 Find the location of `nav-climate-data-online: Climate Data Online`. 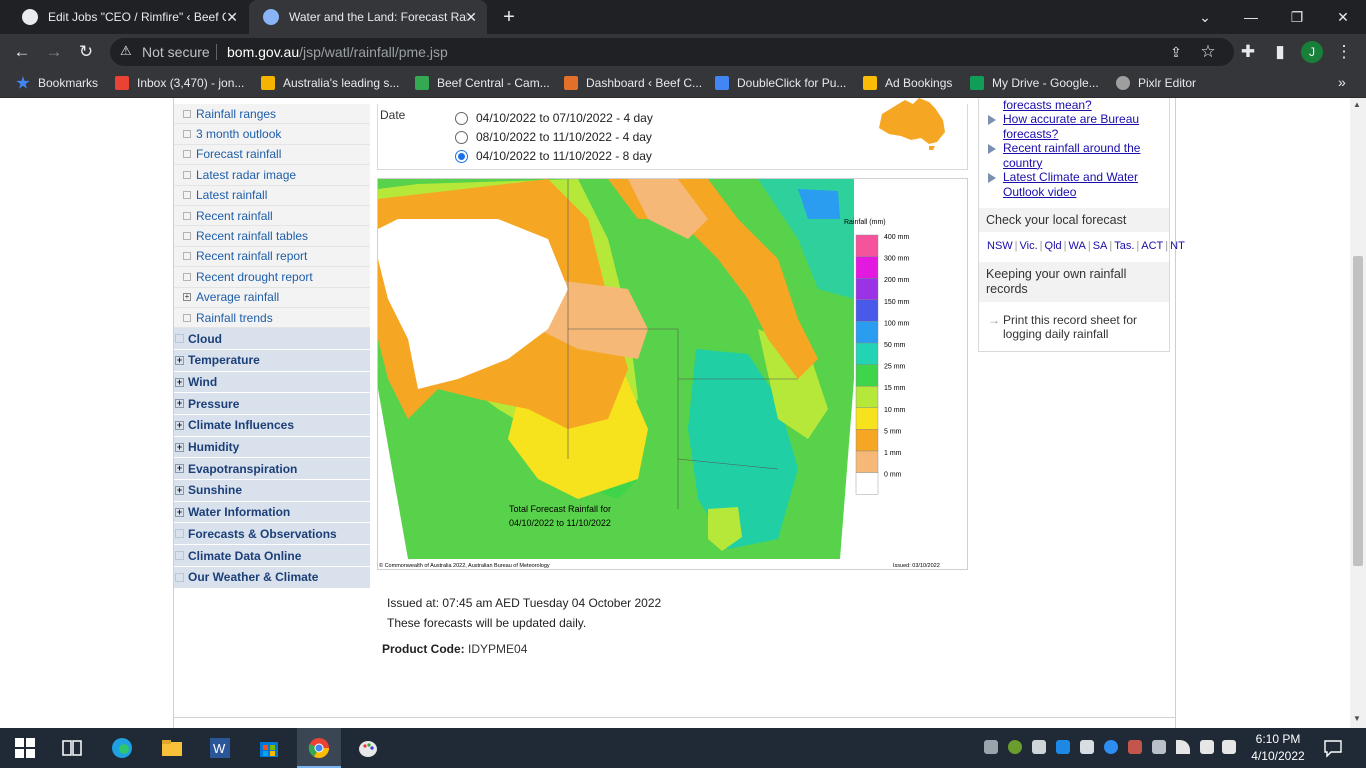

nav-climate-data-online: Climate Data Online is located at coordinates (272, 556).